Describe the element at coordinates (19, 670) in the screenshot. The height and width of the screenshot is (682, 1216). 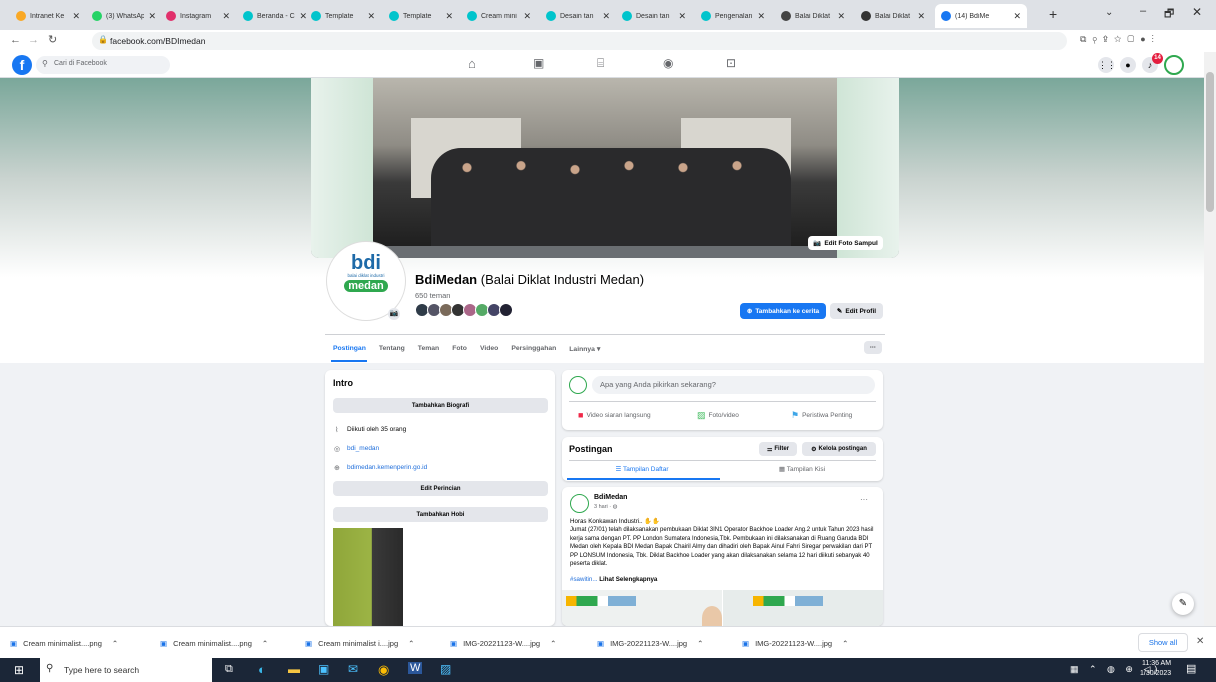
I see `windows-start-icon: ⊞` at that location.